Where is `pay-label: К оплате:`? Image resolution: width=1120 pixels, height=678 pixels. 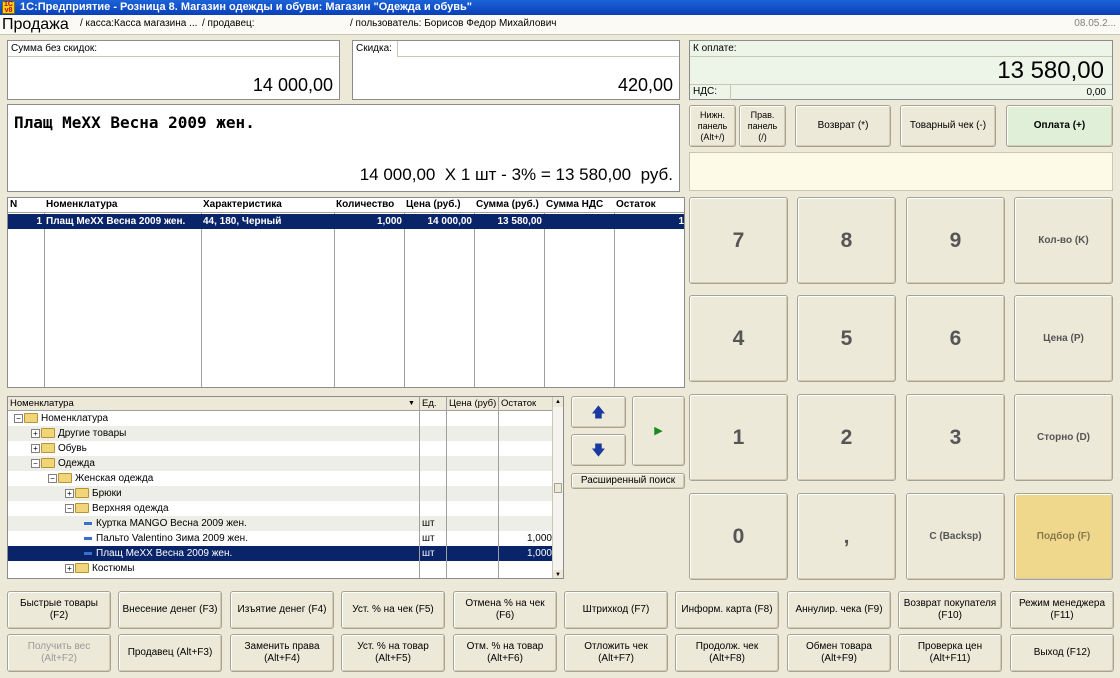 pay-label: К оплате: is located at coordinates (715, 48).